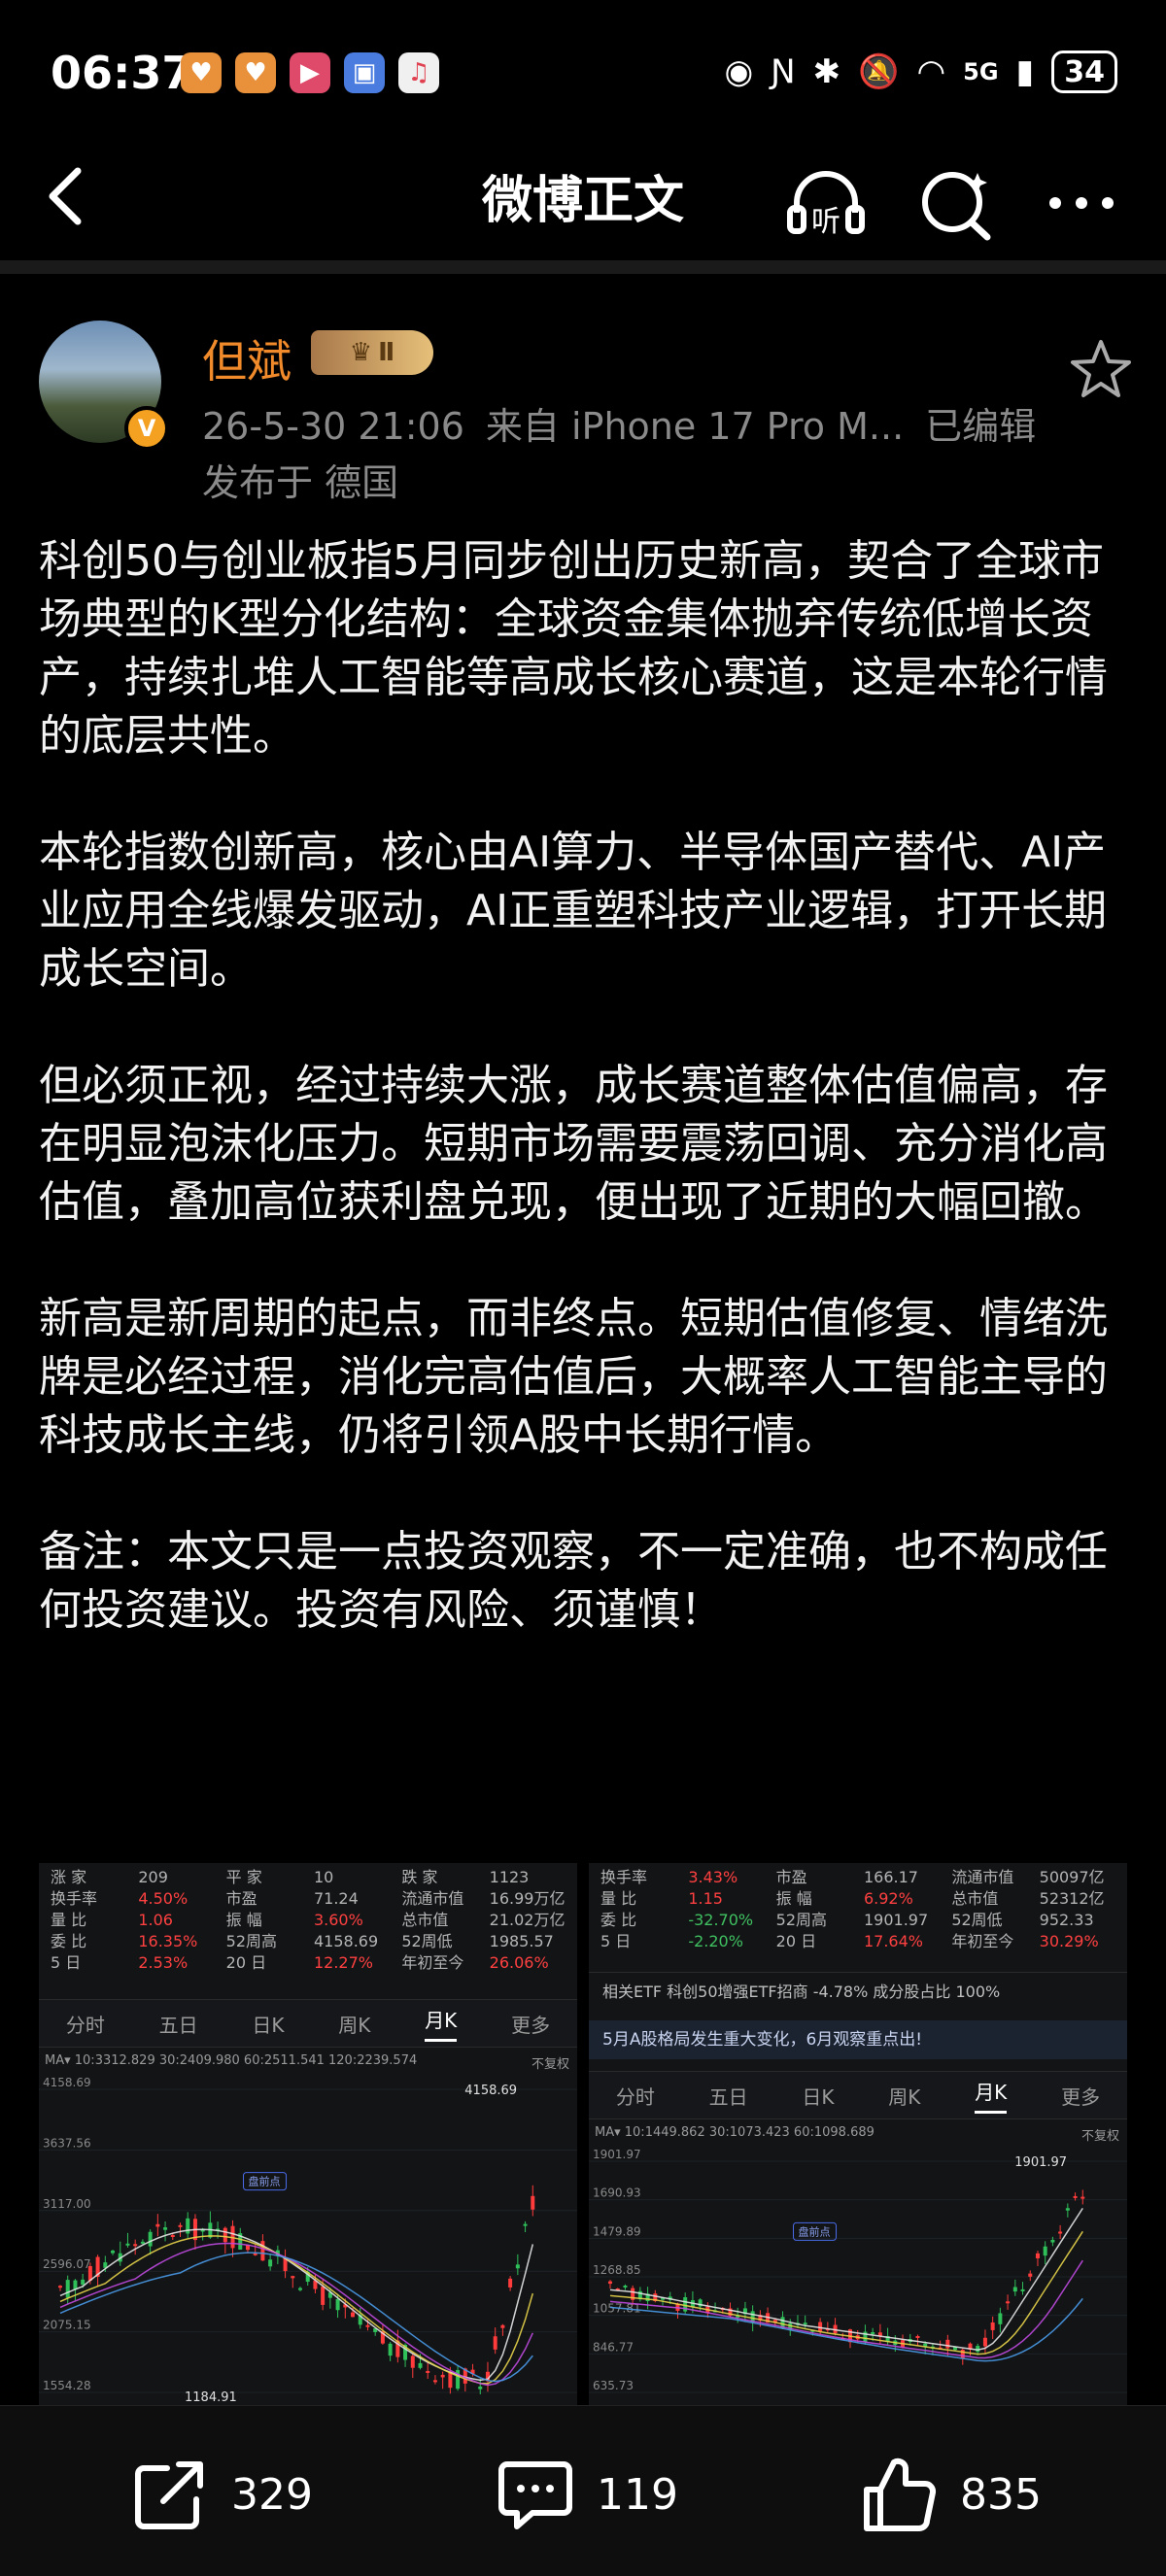  Describe the element at coordinates (255, 72) in the screenshot. I see `heart-app-icon-2: ♥` at that location.